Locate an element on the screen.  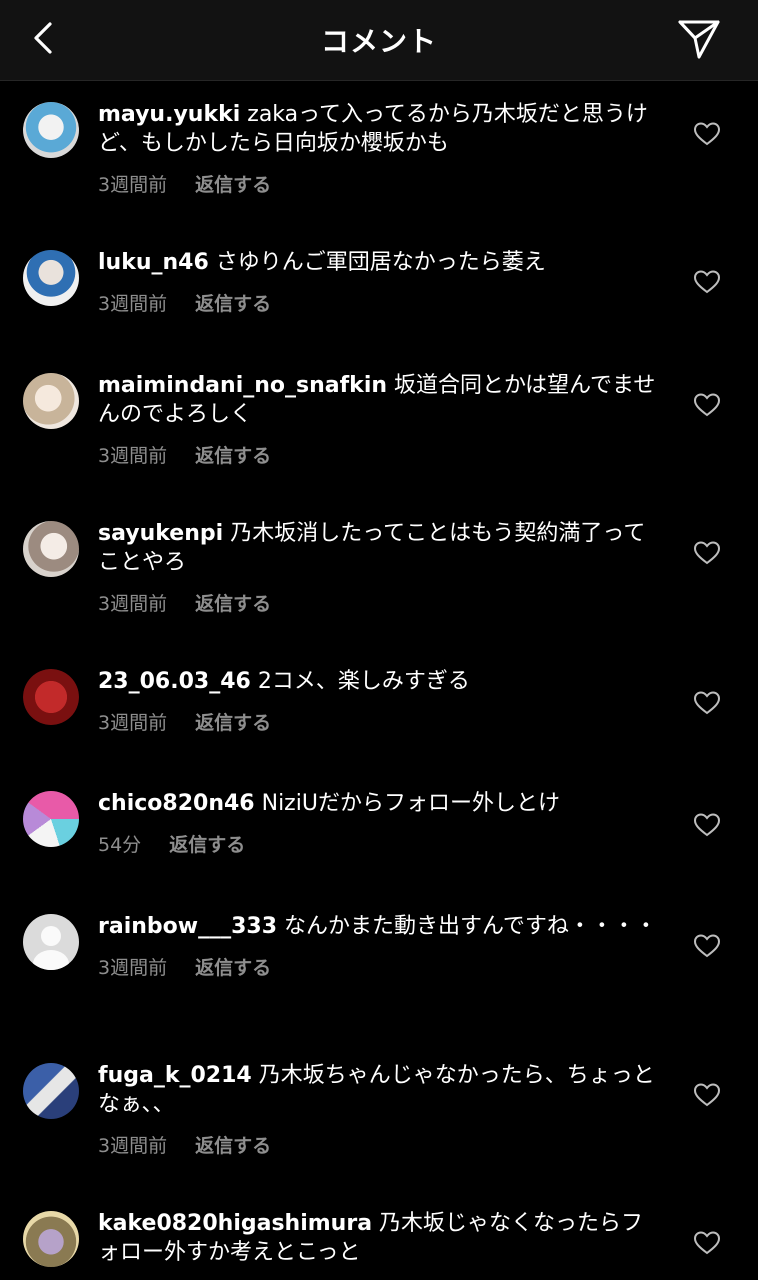
comment-text: luku_n46 さゆりんご軍団居なかったら萎え is located at coordinates (378, 262).